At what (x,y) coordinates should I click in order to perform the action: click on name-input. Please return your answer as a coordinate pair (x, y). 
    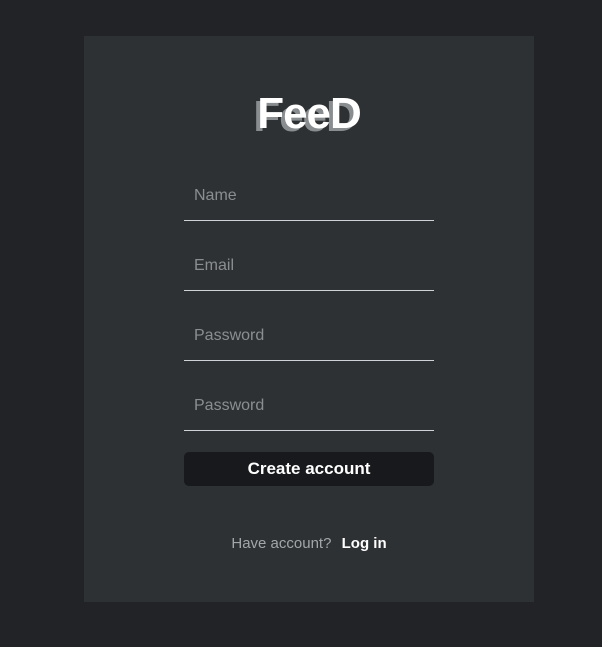
    Looking at the image, I should click on (309, 195).